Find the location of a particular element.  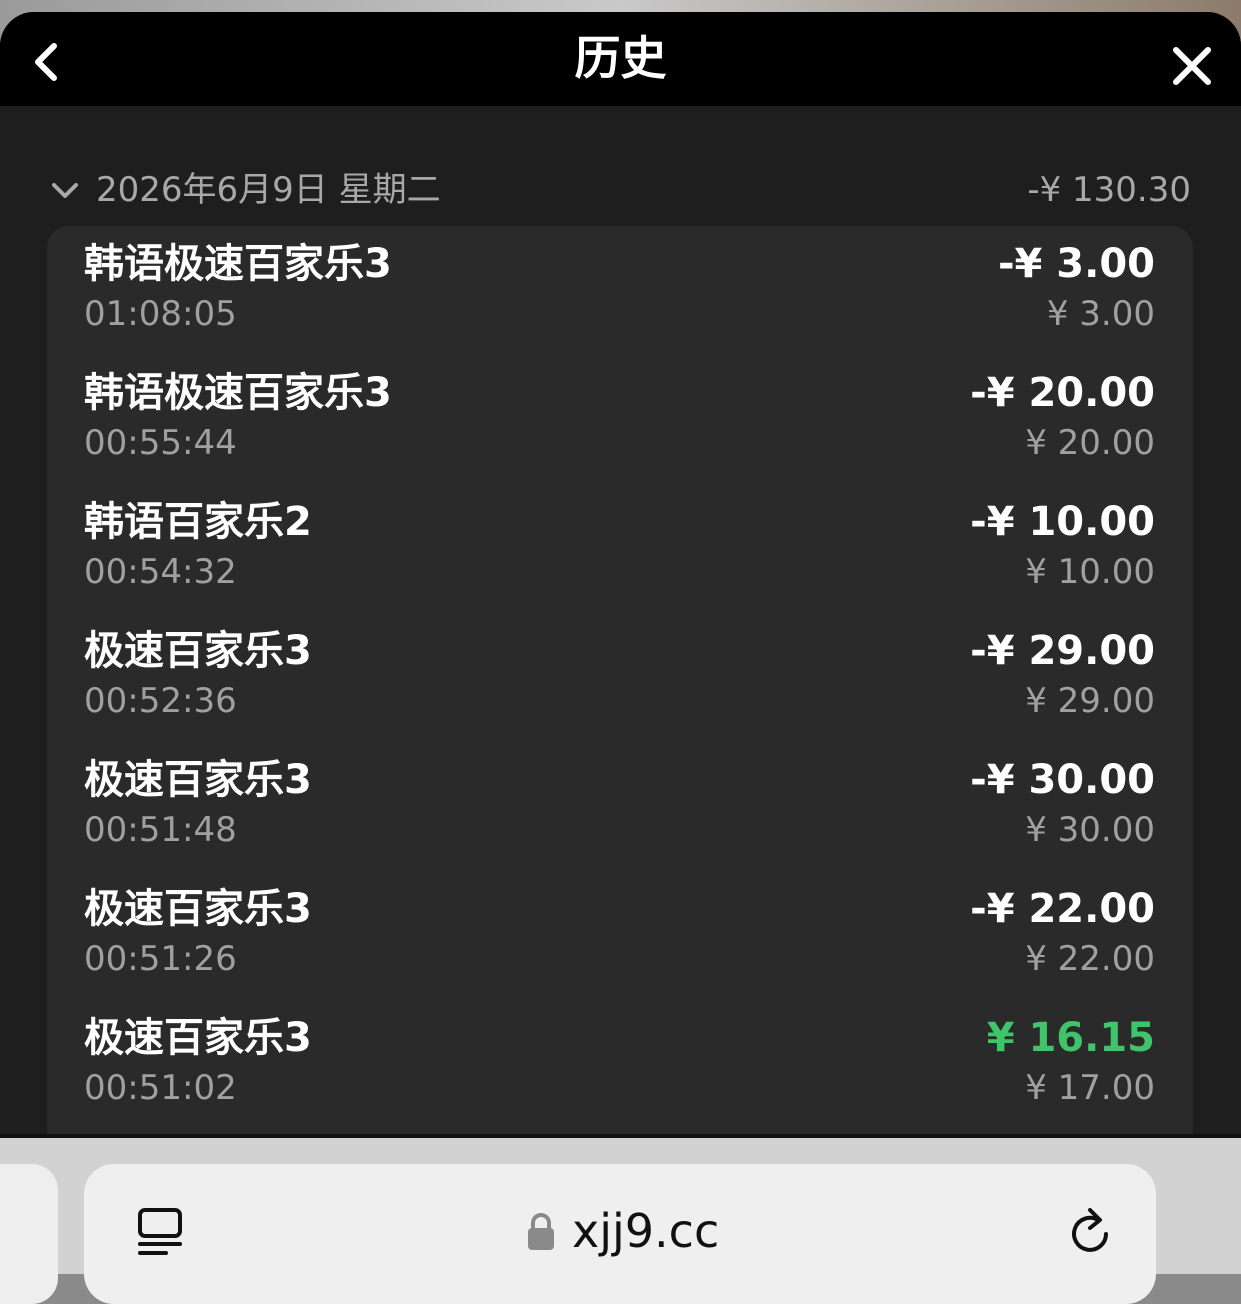

address-bar: xjj9.cc is located at coordinates (620, 1234).